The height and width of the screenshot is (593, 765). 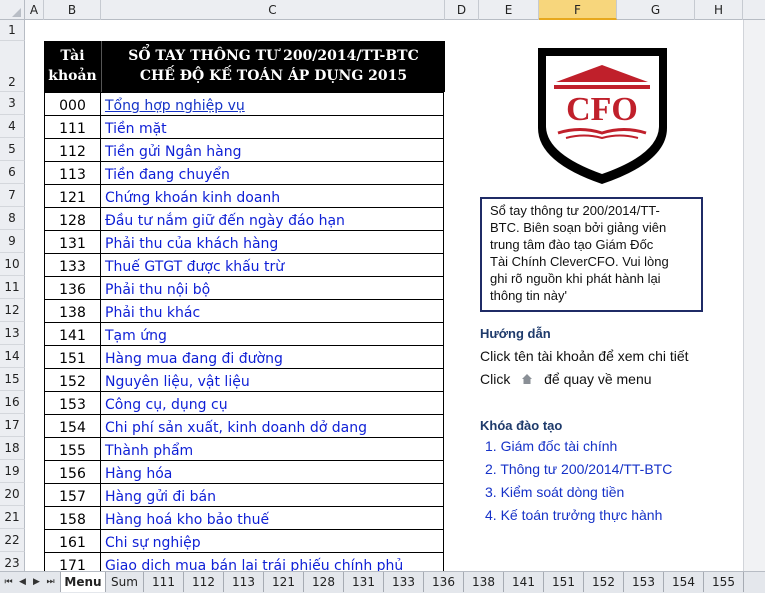 What do you see at coordinates (72, 541) in the screenshot?
I see `account-code: 161` at bounding box center [72, 541].